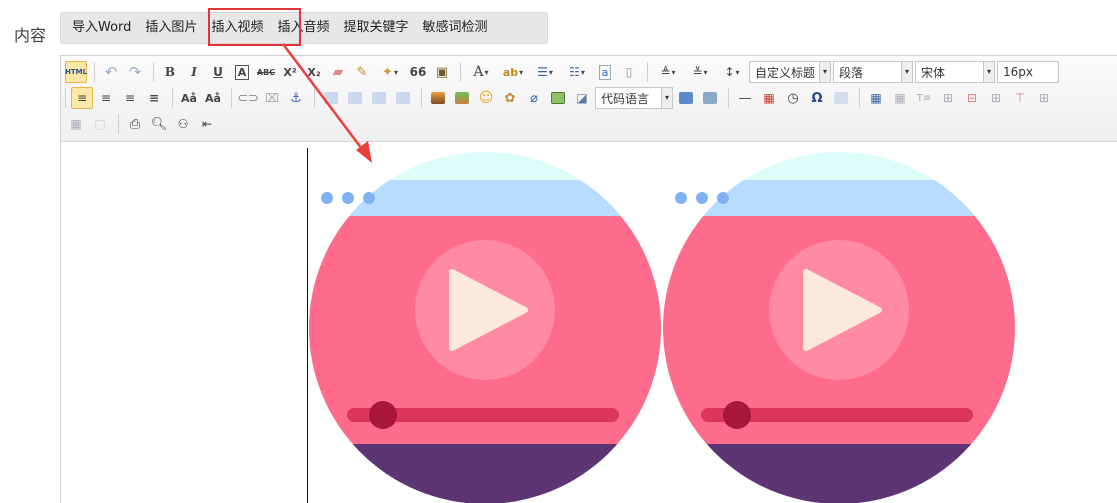  I want to click on brush-icon: ✎, so click(362, 72).